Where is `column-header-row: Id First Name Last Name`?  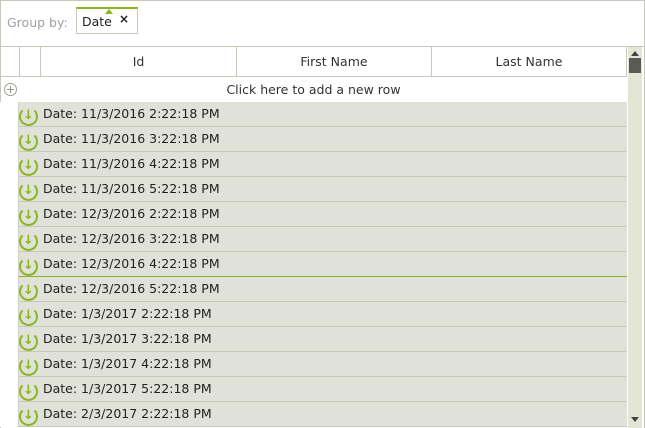
column-header-row: Id First Name Last Name is located at coordinates (313, 62).